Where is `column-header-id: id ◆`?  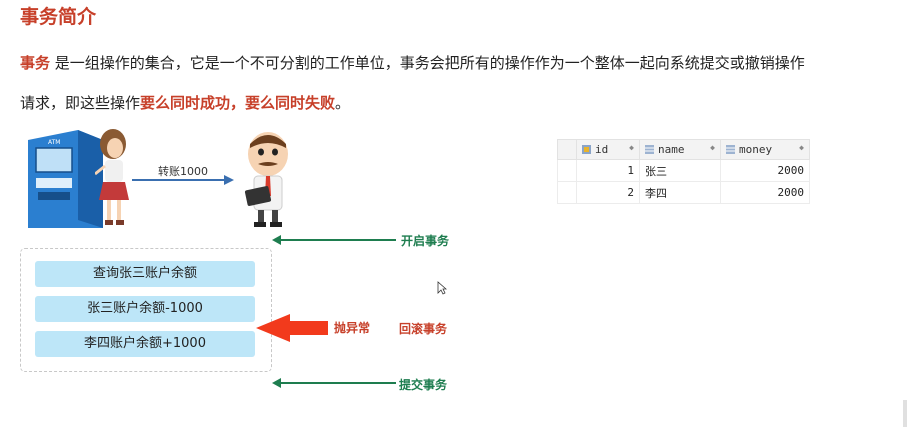
column-header-id: id ◆ is located at coordinates (608, 149).